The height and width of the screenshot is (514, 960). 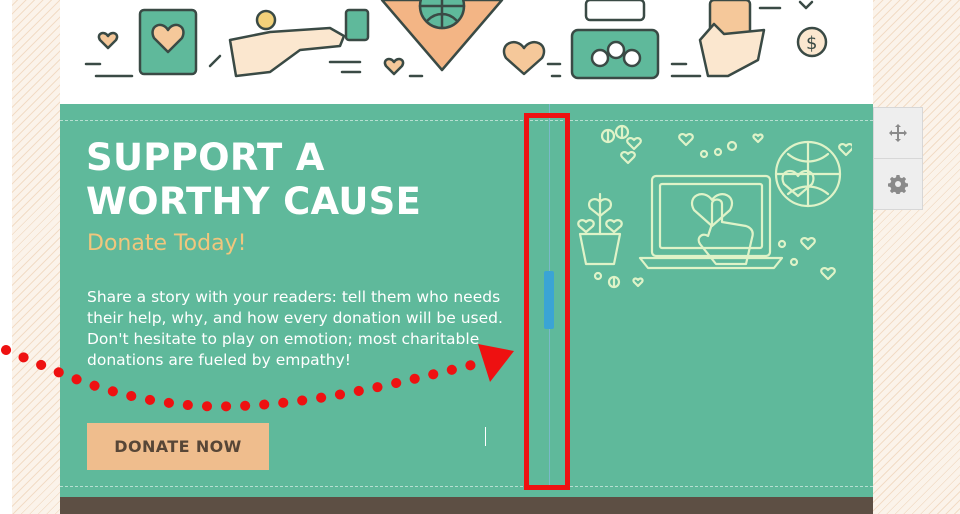 I want to click on arrow-head-icon, so click(x=496, y=363).